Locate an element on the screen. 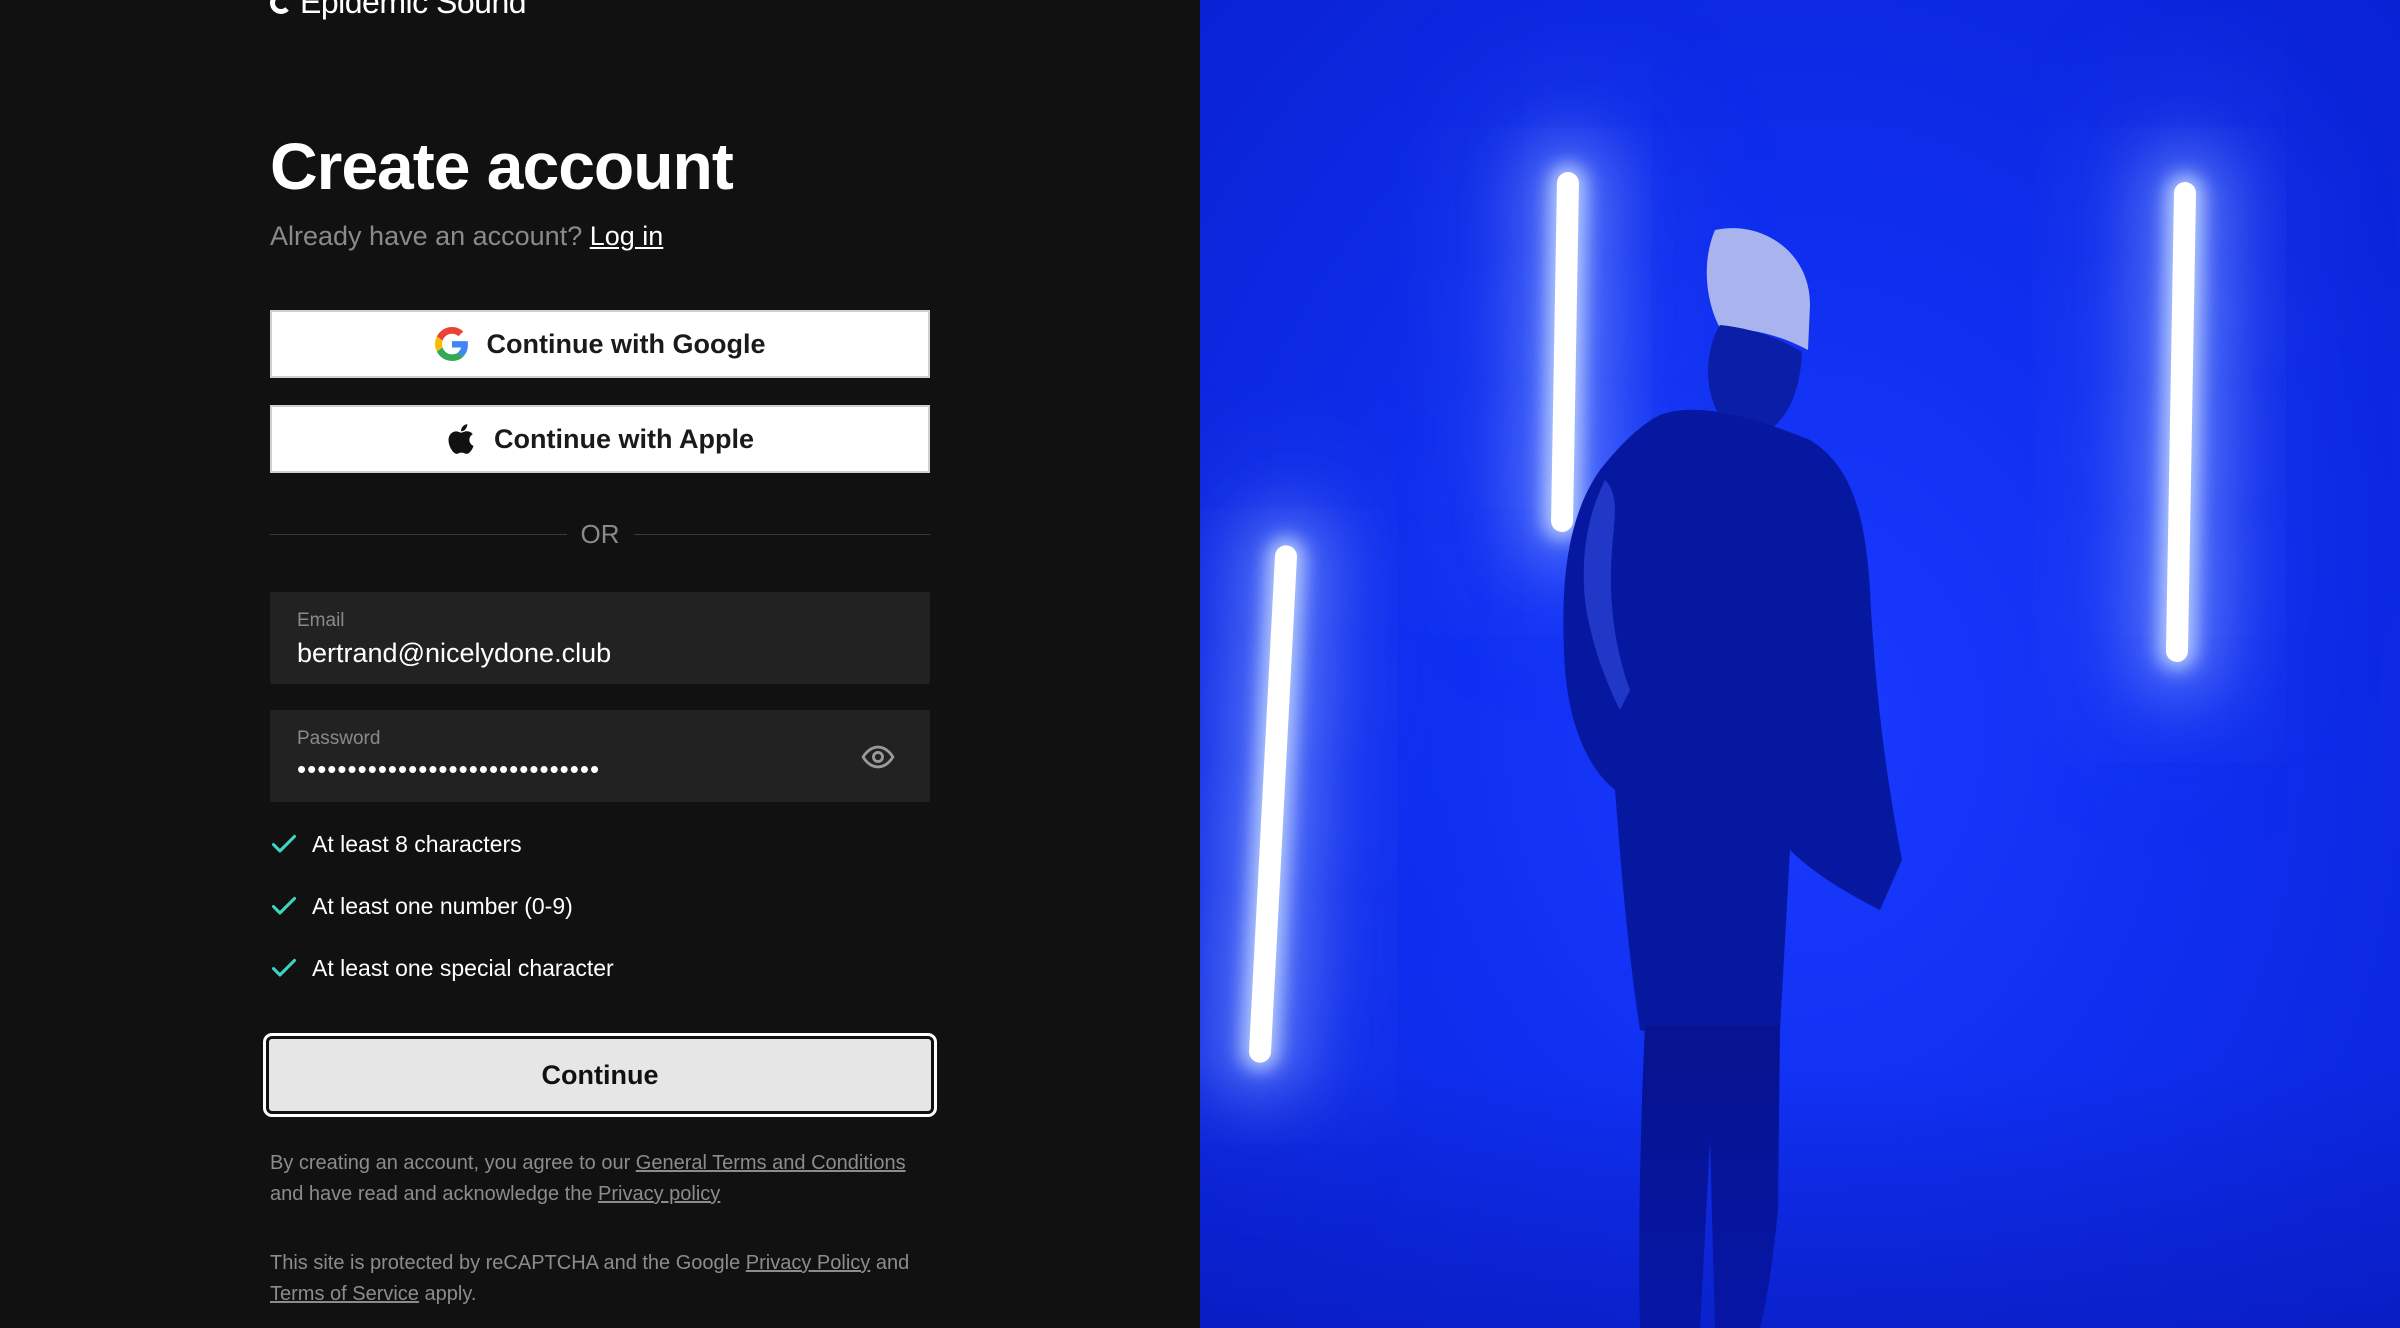 The image size is (2400, 1328). password-rule: At least one number (0-9) is located at coordinates (421, 906).